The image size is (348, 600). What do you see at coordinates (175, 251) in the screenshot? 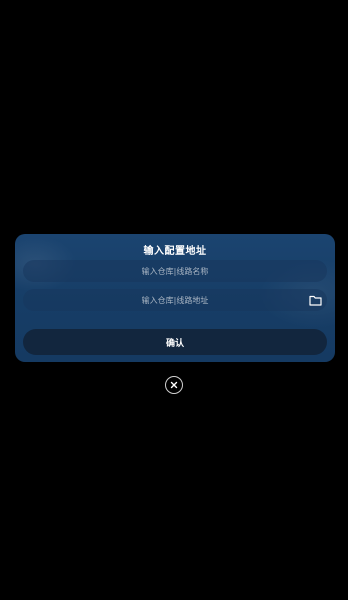
I see `dialog-title: 输入配置地址` at bounding box center [175, 251].